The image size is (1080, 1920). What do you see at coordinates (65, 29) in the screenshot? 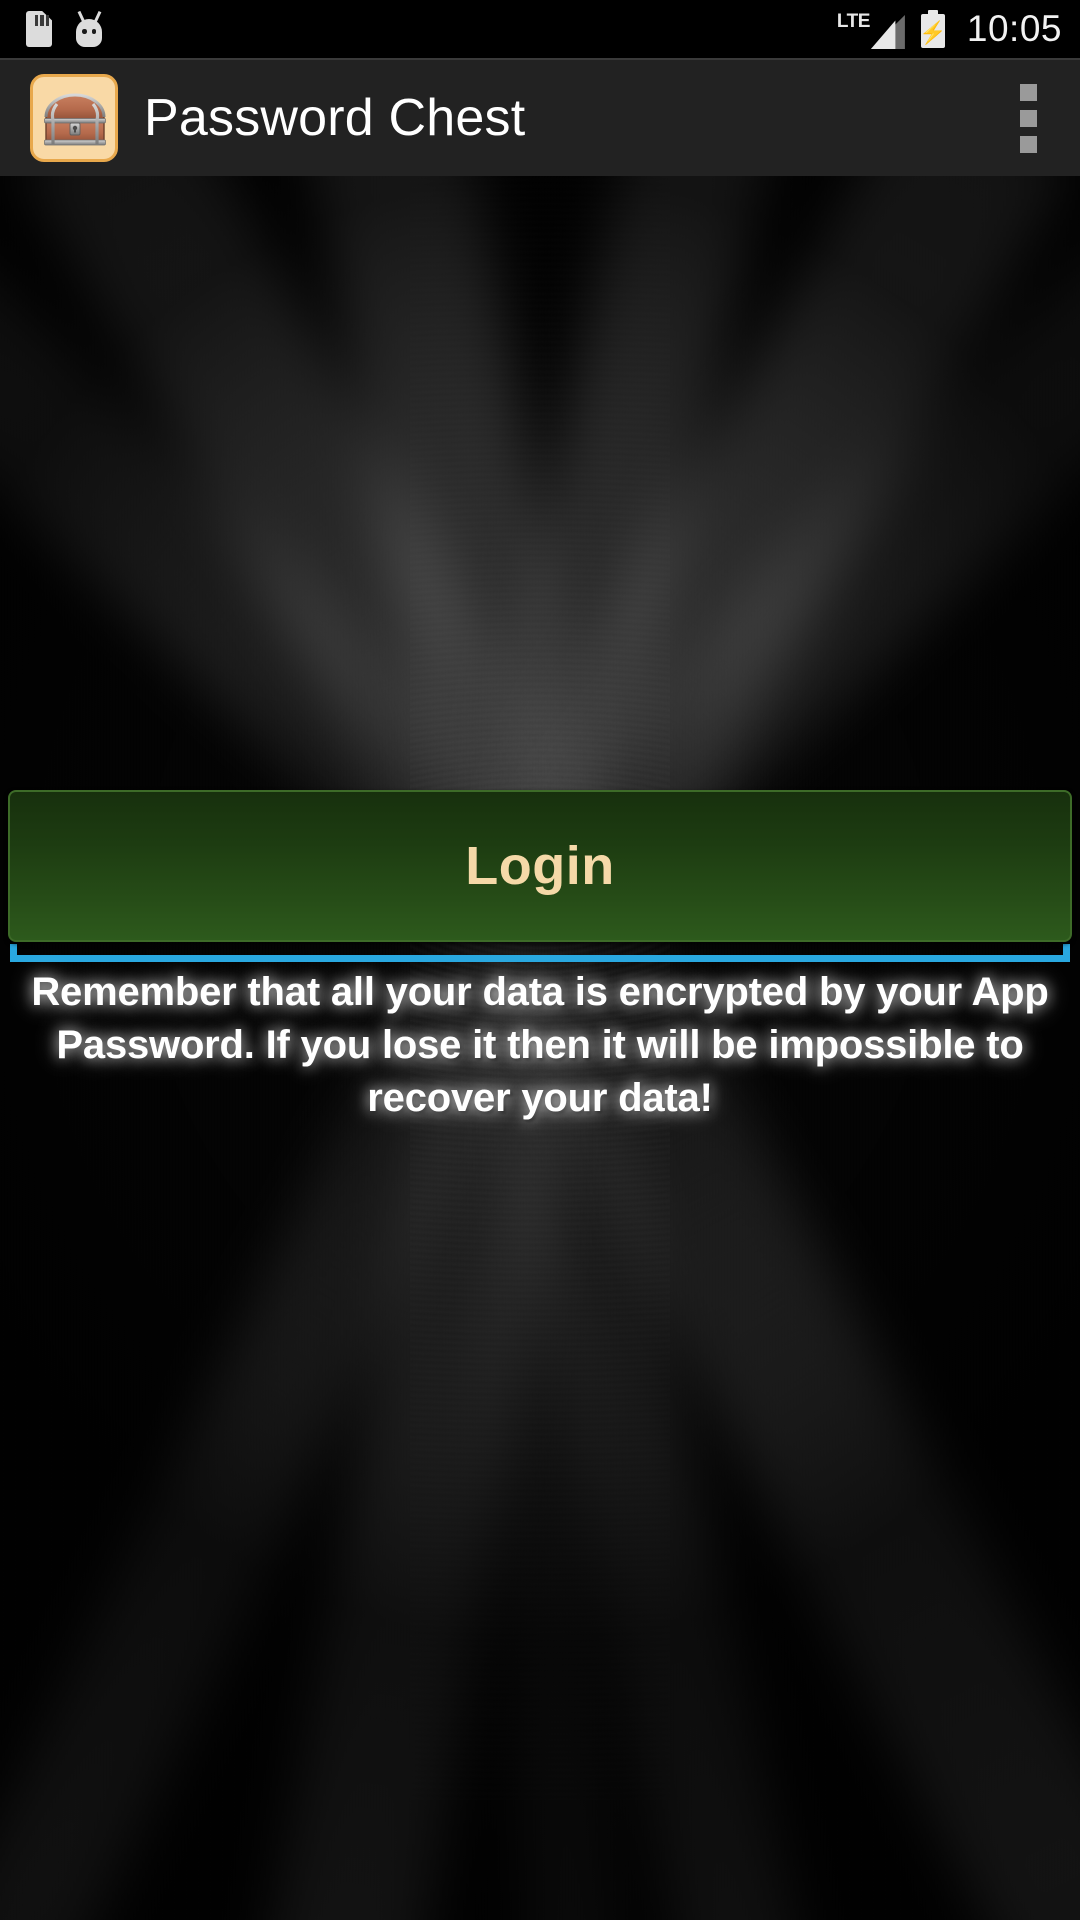
I see `status-bar-left-icons` at bounding box center [65, 29].